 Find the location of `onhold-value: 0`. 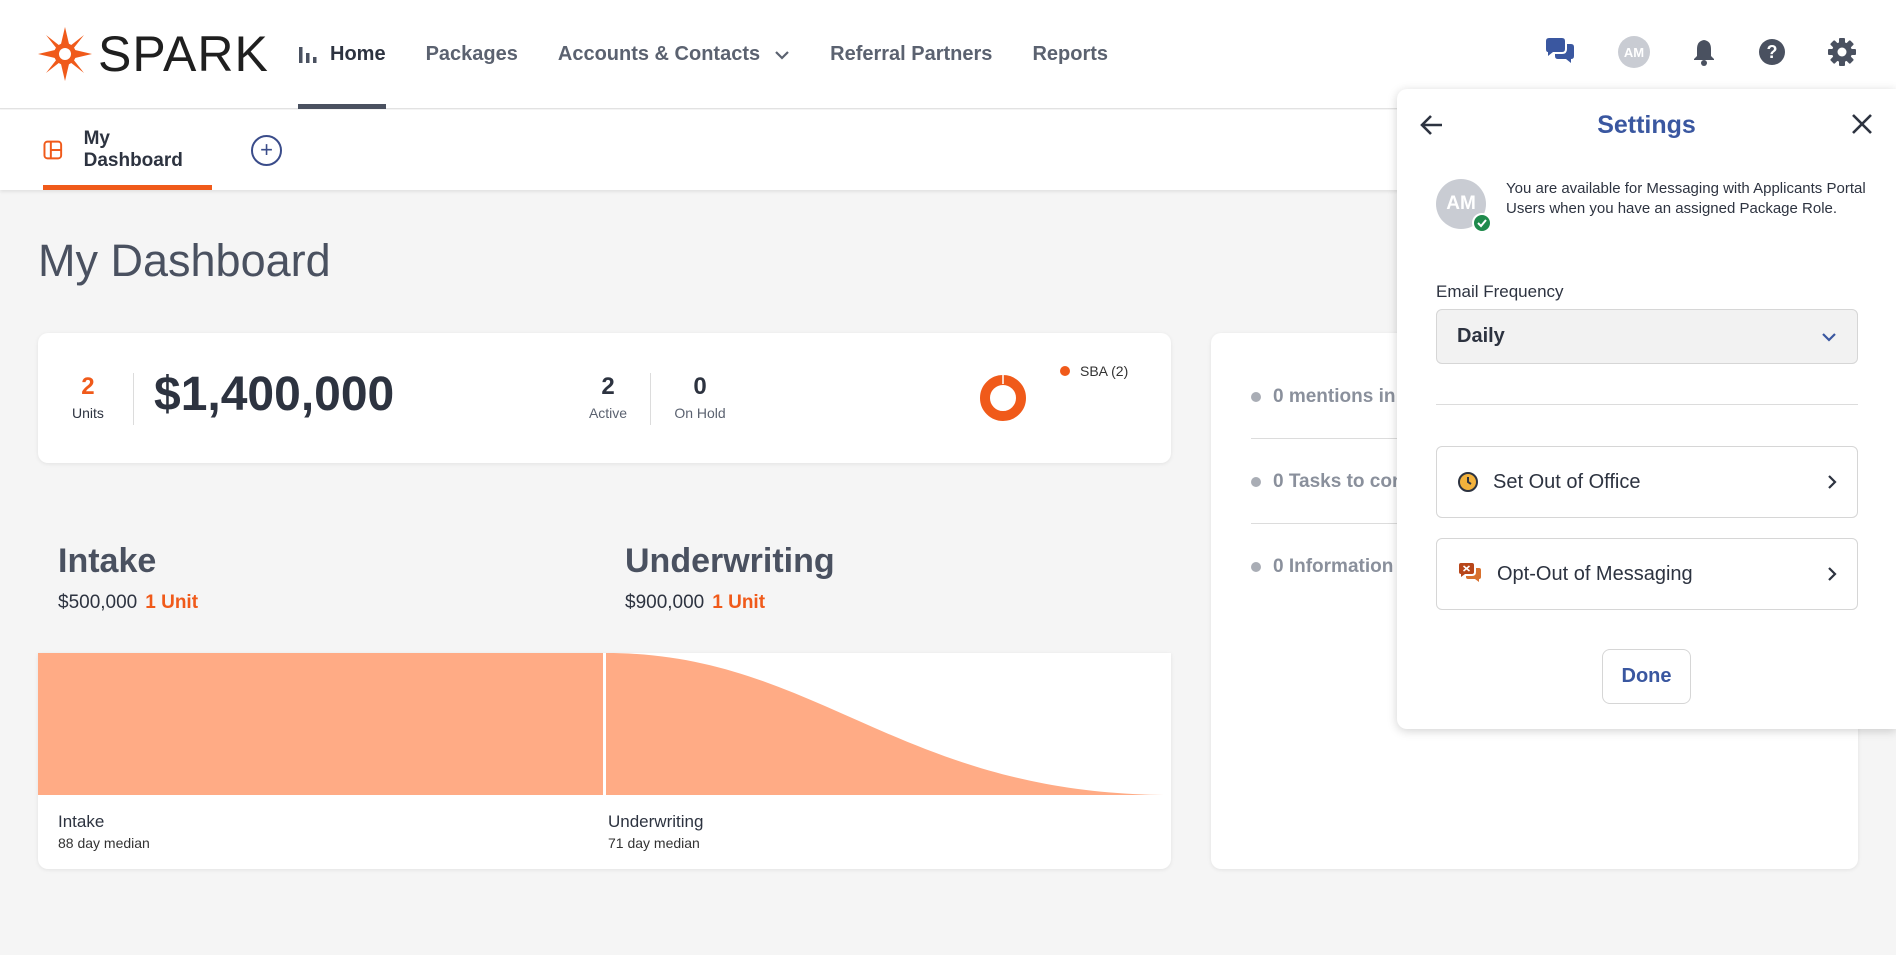

onhold-value: 0 is located at coordinates (700, 386).